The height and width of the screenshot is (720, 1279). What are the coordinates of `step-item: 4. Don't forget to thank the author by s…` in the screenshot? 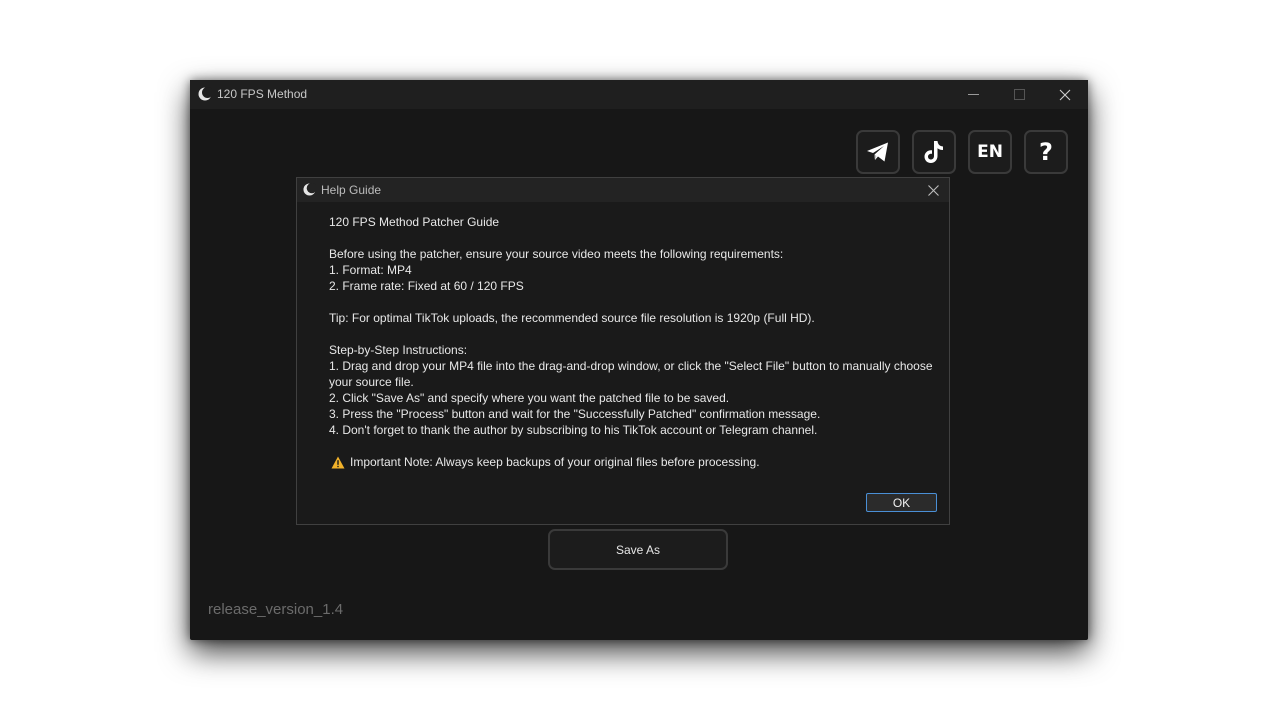 It's located at (573, 430).